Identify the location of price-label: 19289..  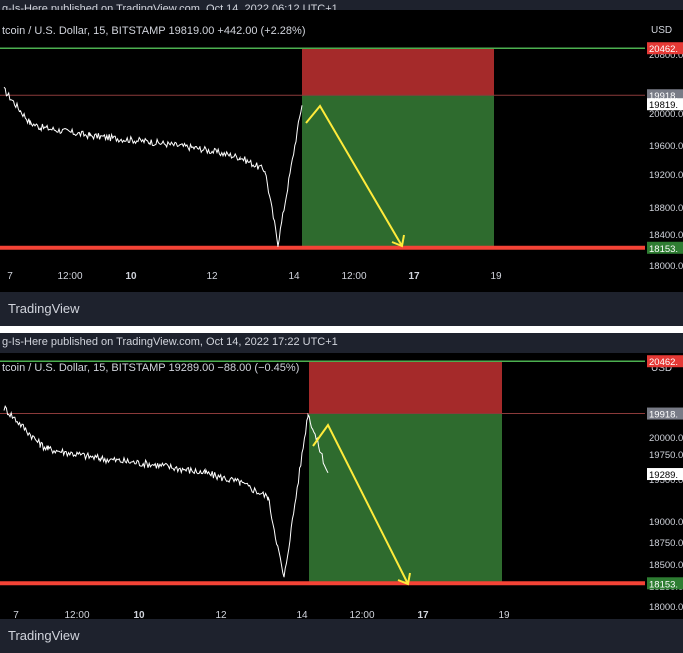
(663, 475).